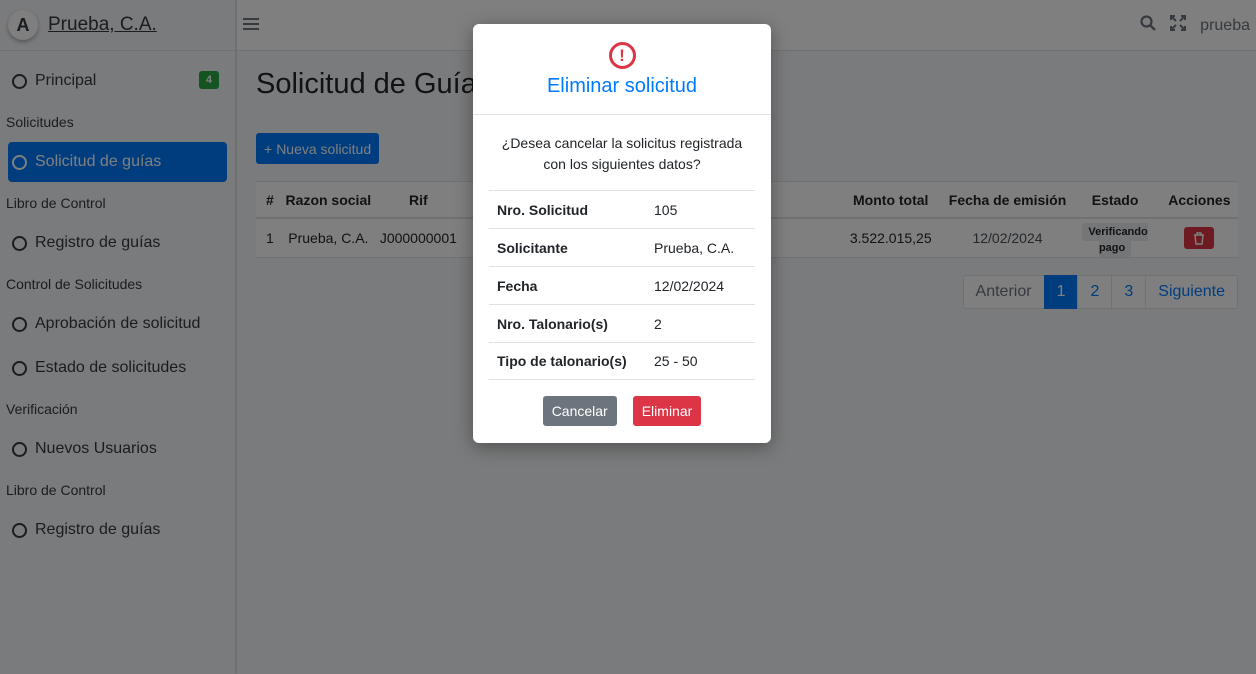  Describe the element at coordinates (622, 86) in the screenshot. I see `dialog-title: Eliminar solicitud` at that location.